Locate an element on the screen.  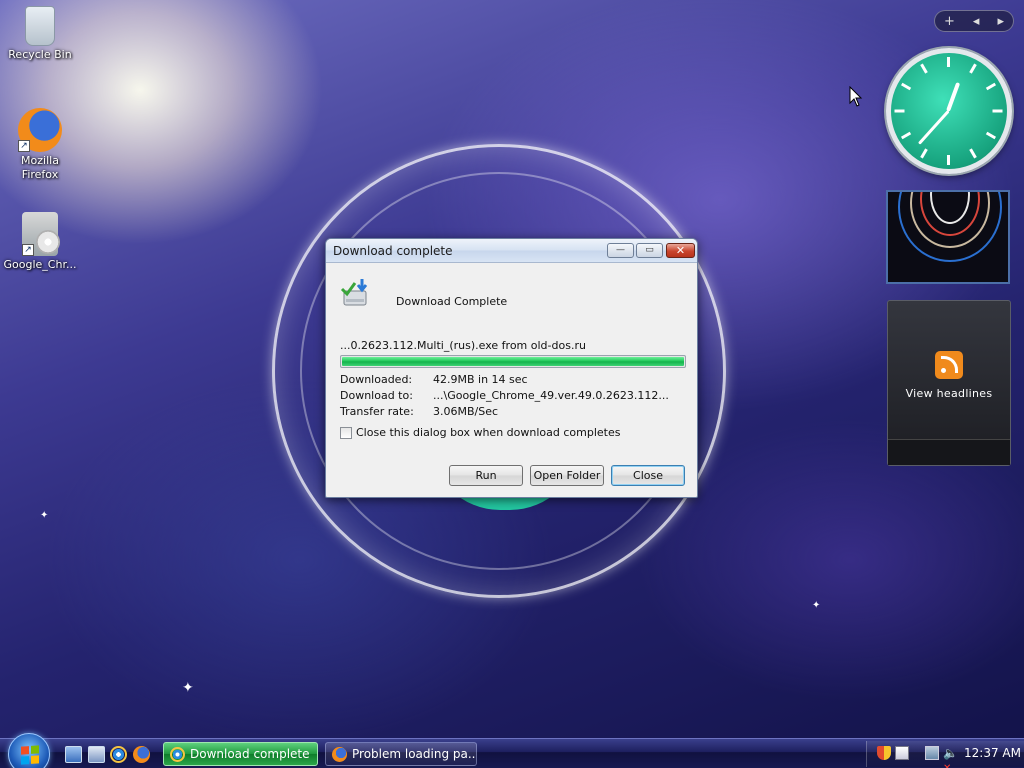
sidebar-next-button: ▸ is located at coordinates (1000, 21).